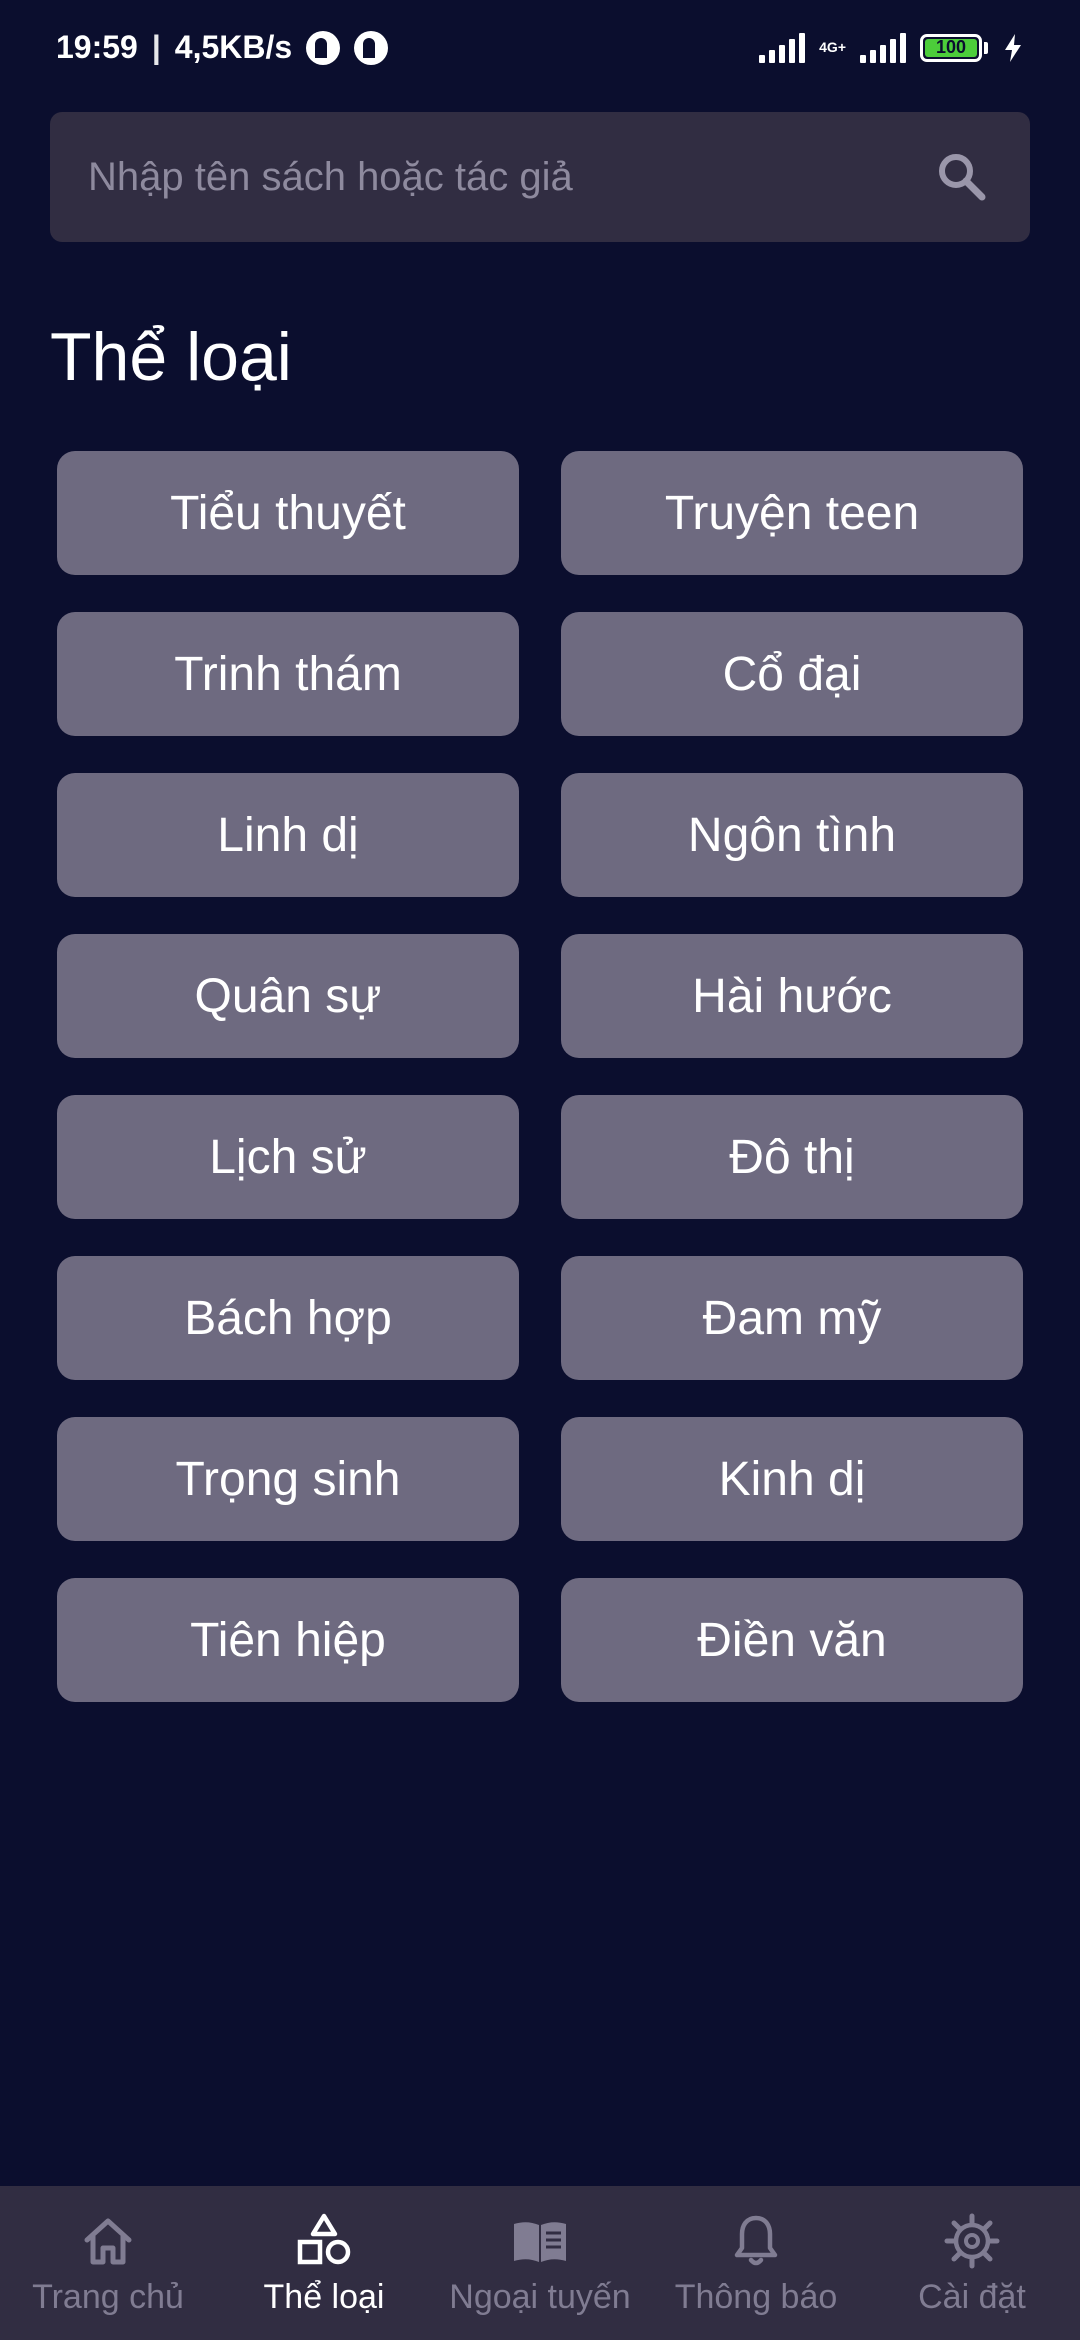 This screenshot has height=2340, width=1080. I want to click on nav-label: Thông báo, so click(756, 2297).